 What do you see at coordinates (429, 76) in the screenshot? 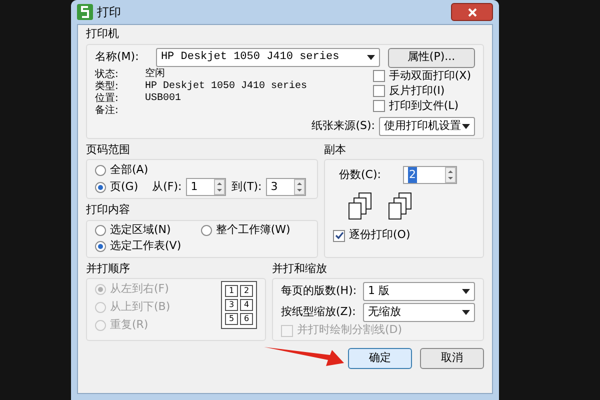
I see `checkbox-label: 手动双面打印(X)` at bounding box center [429, 76].